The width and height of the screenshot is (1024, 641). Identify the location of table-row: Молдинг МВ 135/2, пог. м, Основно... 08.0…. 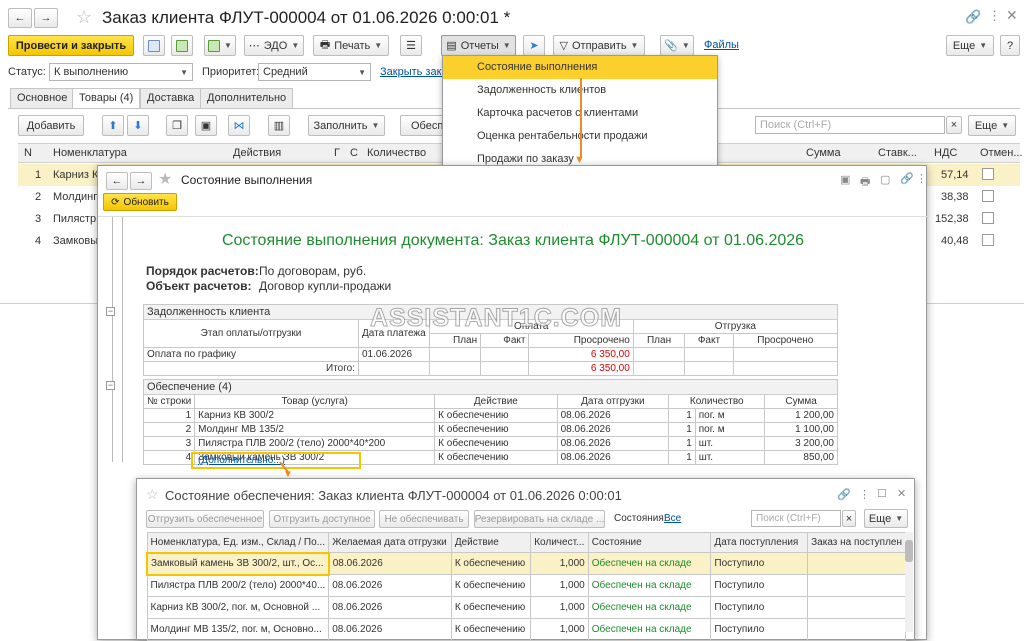
(526, 629).